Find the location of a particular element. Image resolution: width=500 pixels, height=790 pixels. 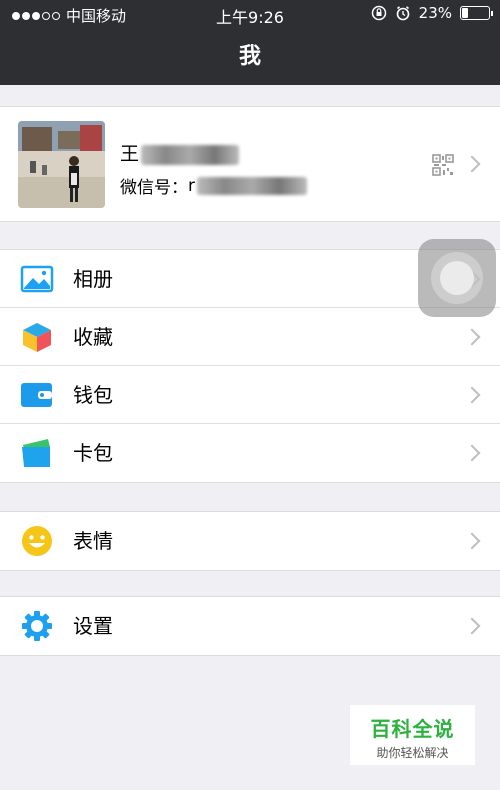

page-title: 我 is located at coordinates (250, 56).